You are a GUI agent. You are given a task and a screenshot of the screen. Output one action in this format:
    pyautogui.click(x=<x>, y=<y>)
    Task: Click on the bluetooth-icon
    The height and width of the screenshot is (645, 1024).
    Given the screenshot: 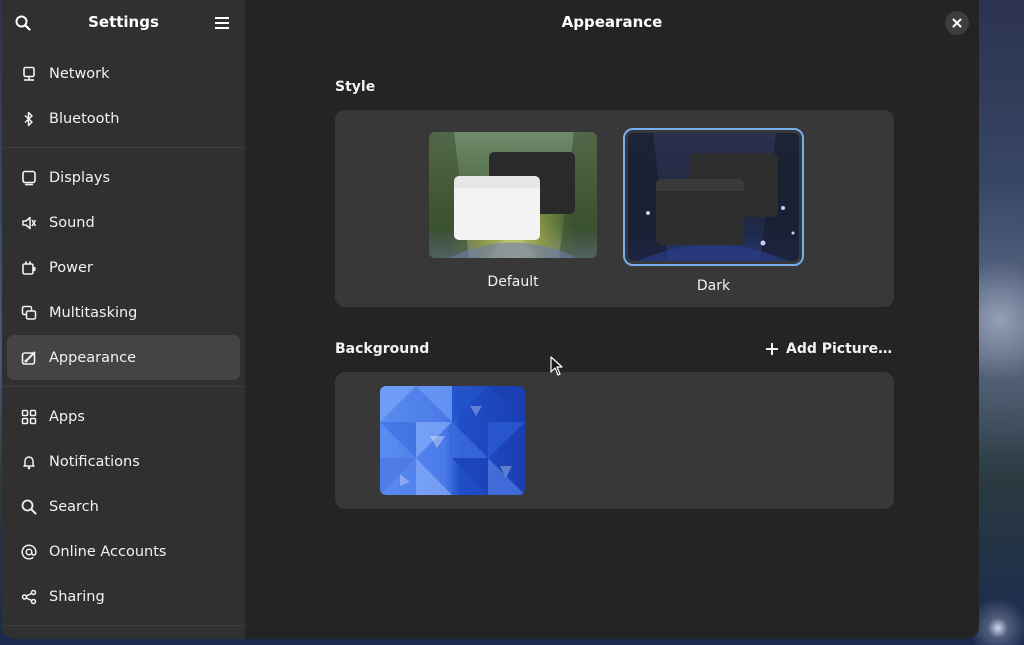 What is the action you would take?
    pyautogui.click(x=29, y=119)
    